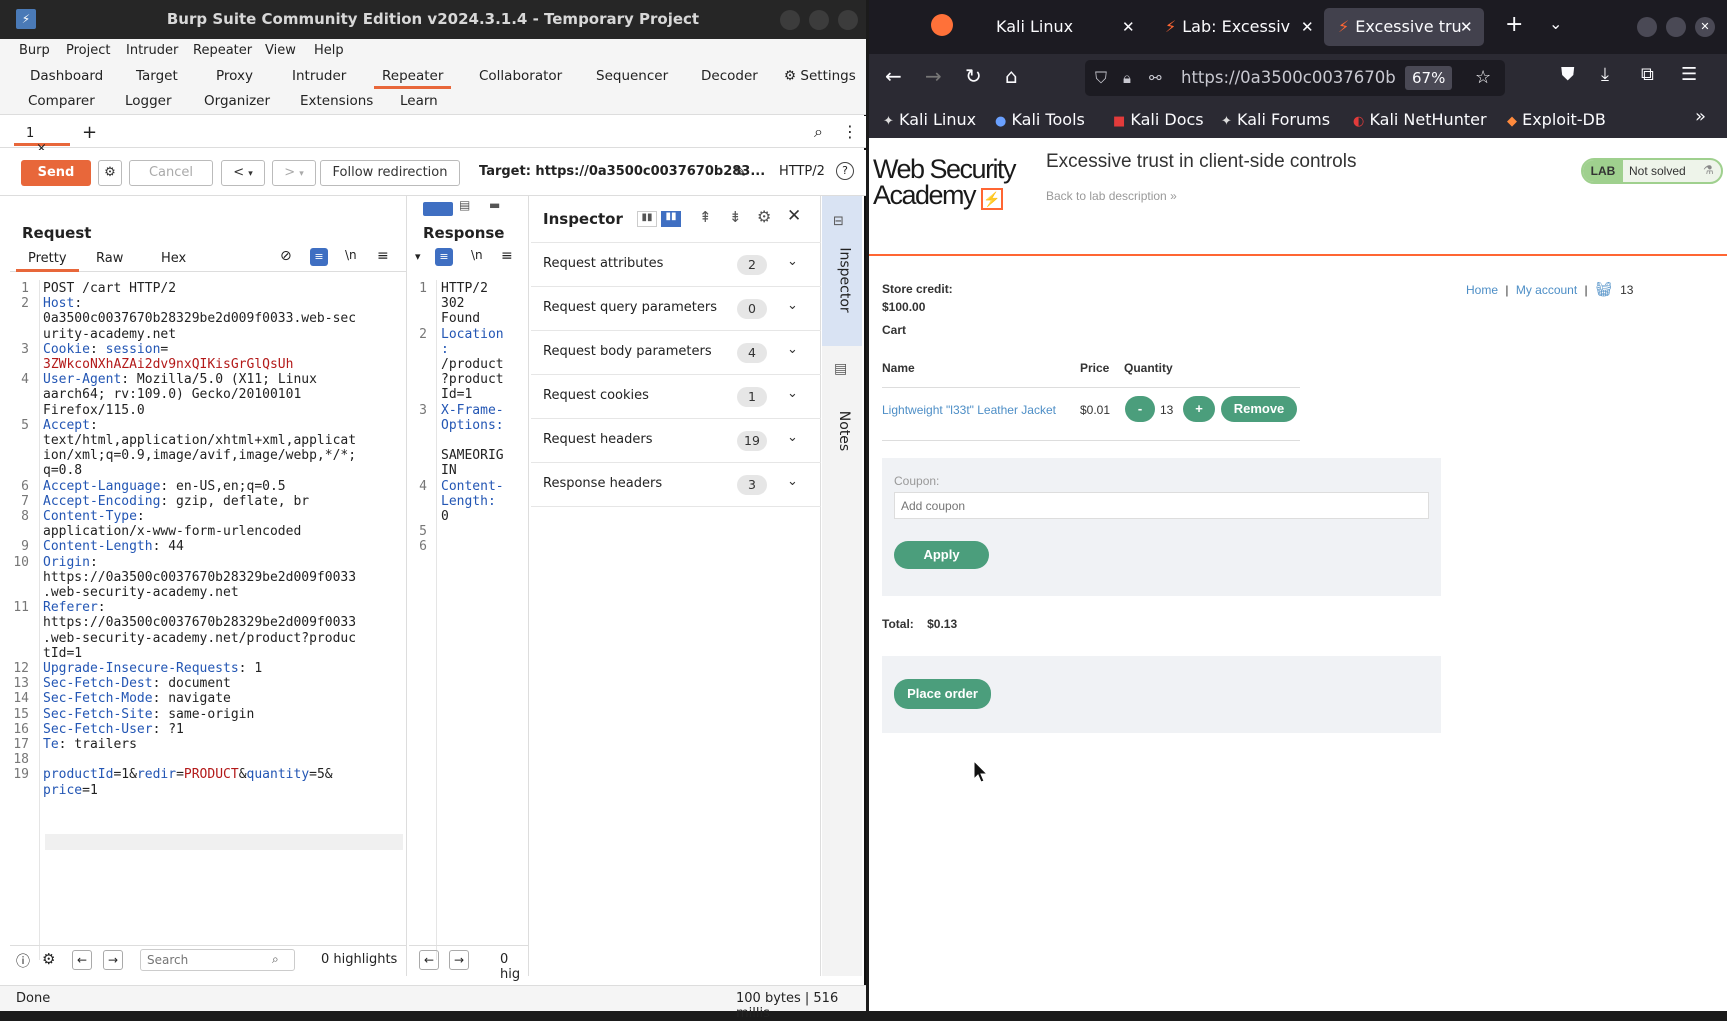 The image size is (1727, 1021). I want to click on tool-tab-intruder: Intruder, so click(319, 76).